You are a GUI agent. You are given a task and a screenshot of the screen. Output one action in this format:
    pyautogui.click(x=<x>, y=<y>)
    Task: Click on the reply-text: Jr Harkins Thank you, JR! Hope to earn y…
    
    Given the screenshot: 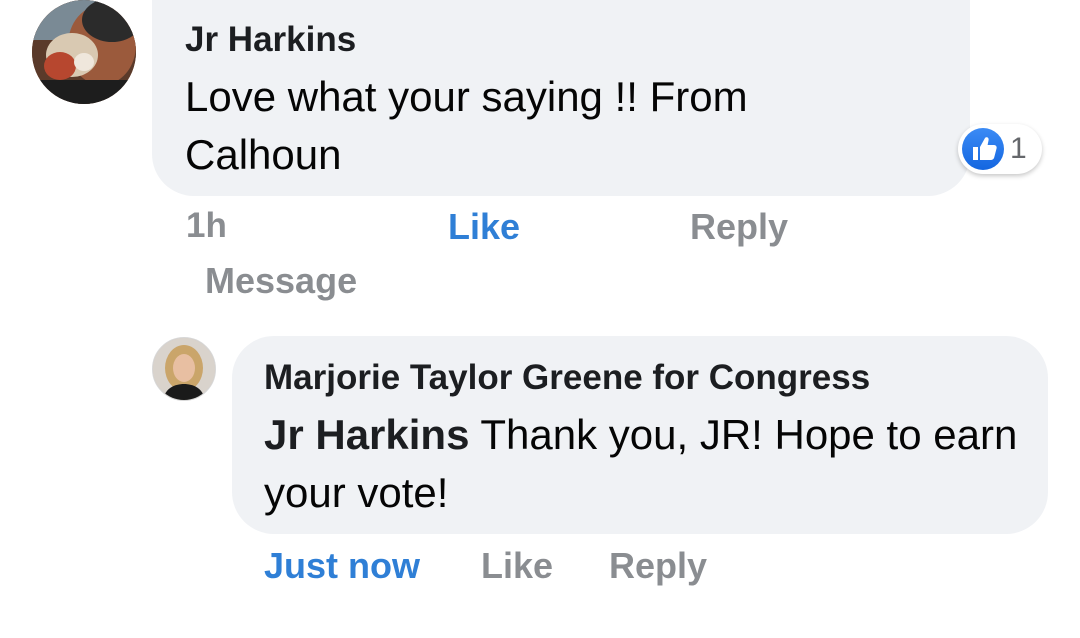 What is the action you would take?
    pyautogui.click(x=644, y=464)
    